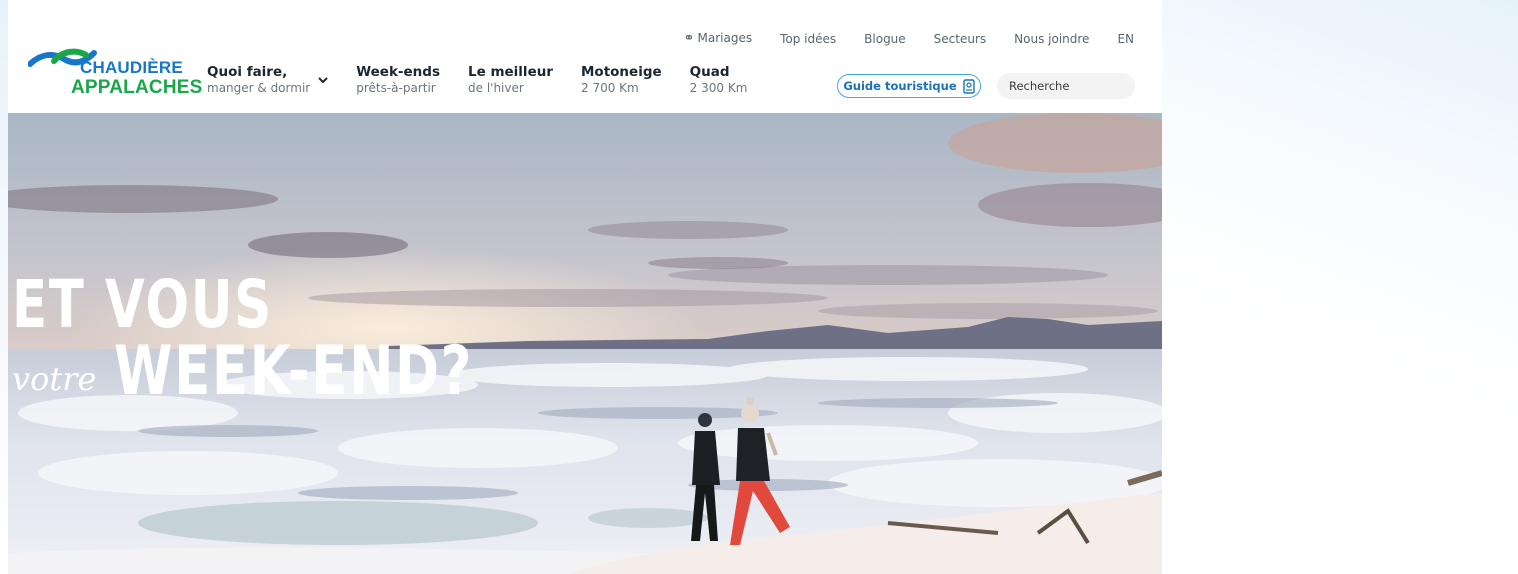  What do you see at coordinates (1125, 39) in the screenshot?
I see `language-toggle: EN` at bounding box center [1125, 39].